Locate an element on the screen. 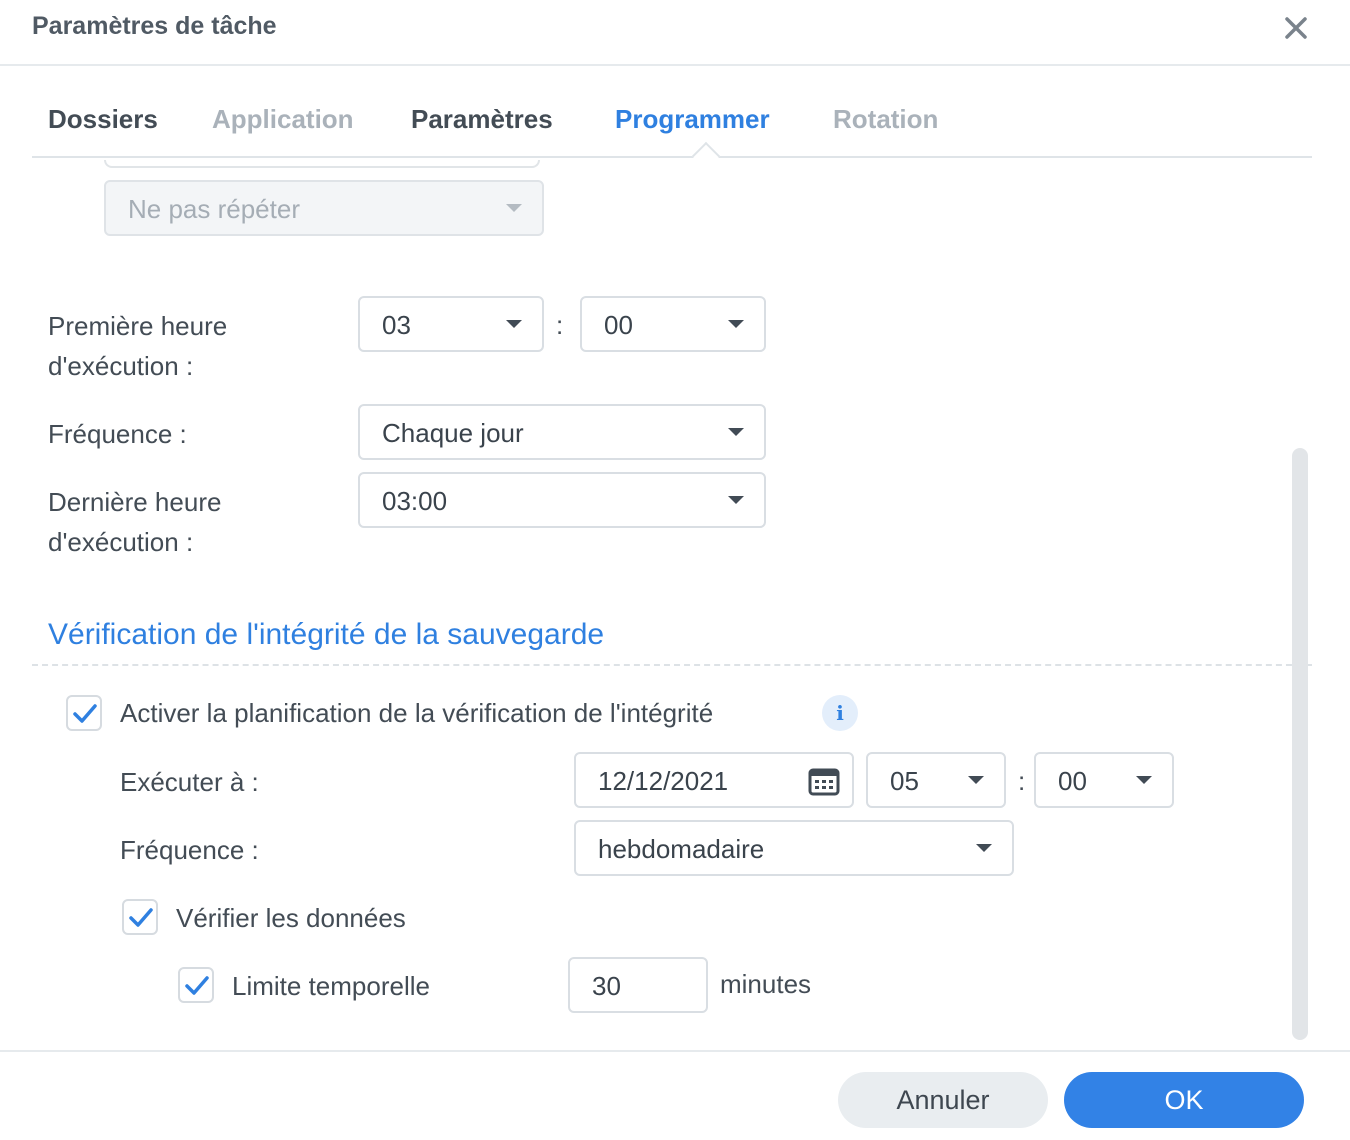 The image size is (1350, 1140). close-icon is located at coordinates (1296, 28).